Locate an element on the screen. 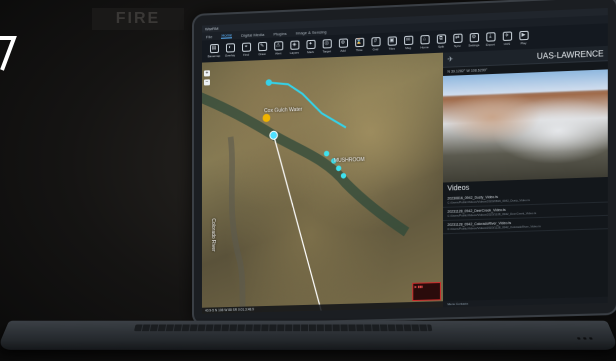  ribbon-button-home: ⌂ Home is located at coordinates (424, 42).